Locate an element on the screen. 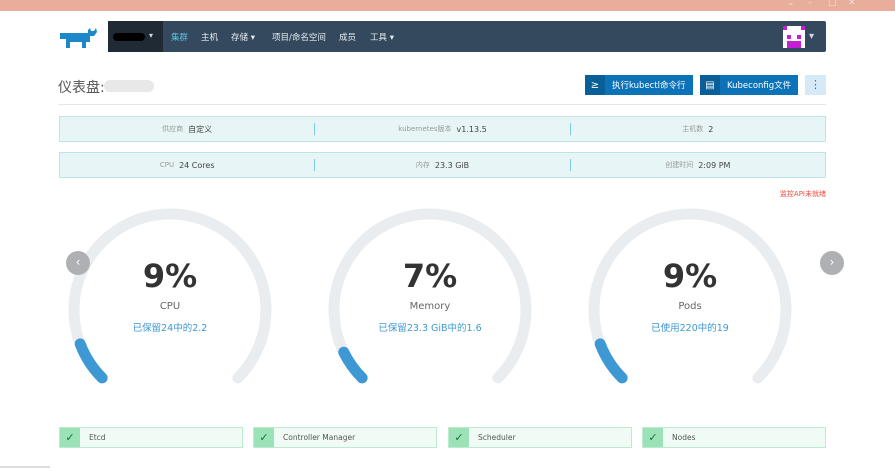 The height and width of the screenshot is (471, 895). more-actions-button: ⋮ is located at coordinates (815, 85).